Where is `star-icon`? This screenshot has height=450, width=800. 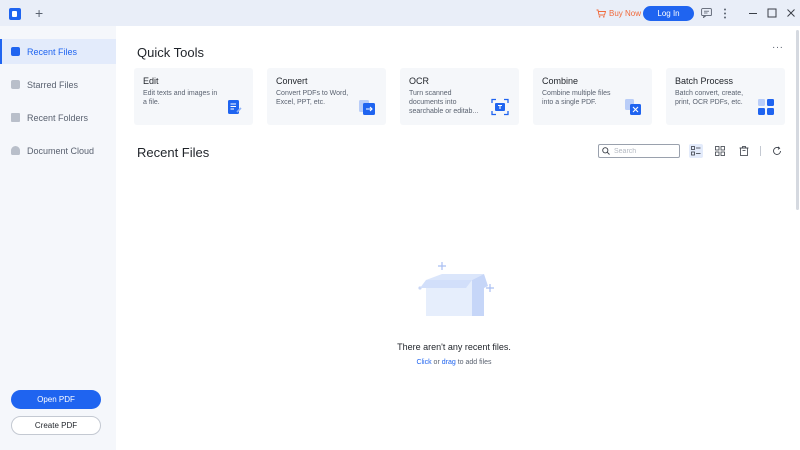
star-icon is located at coordinates (15, 84).